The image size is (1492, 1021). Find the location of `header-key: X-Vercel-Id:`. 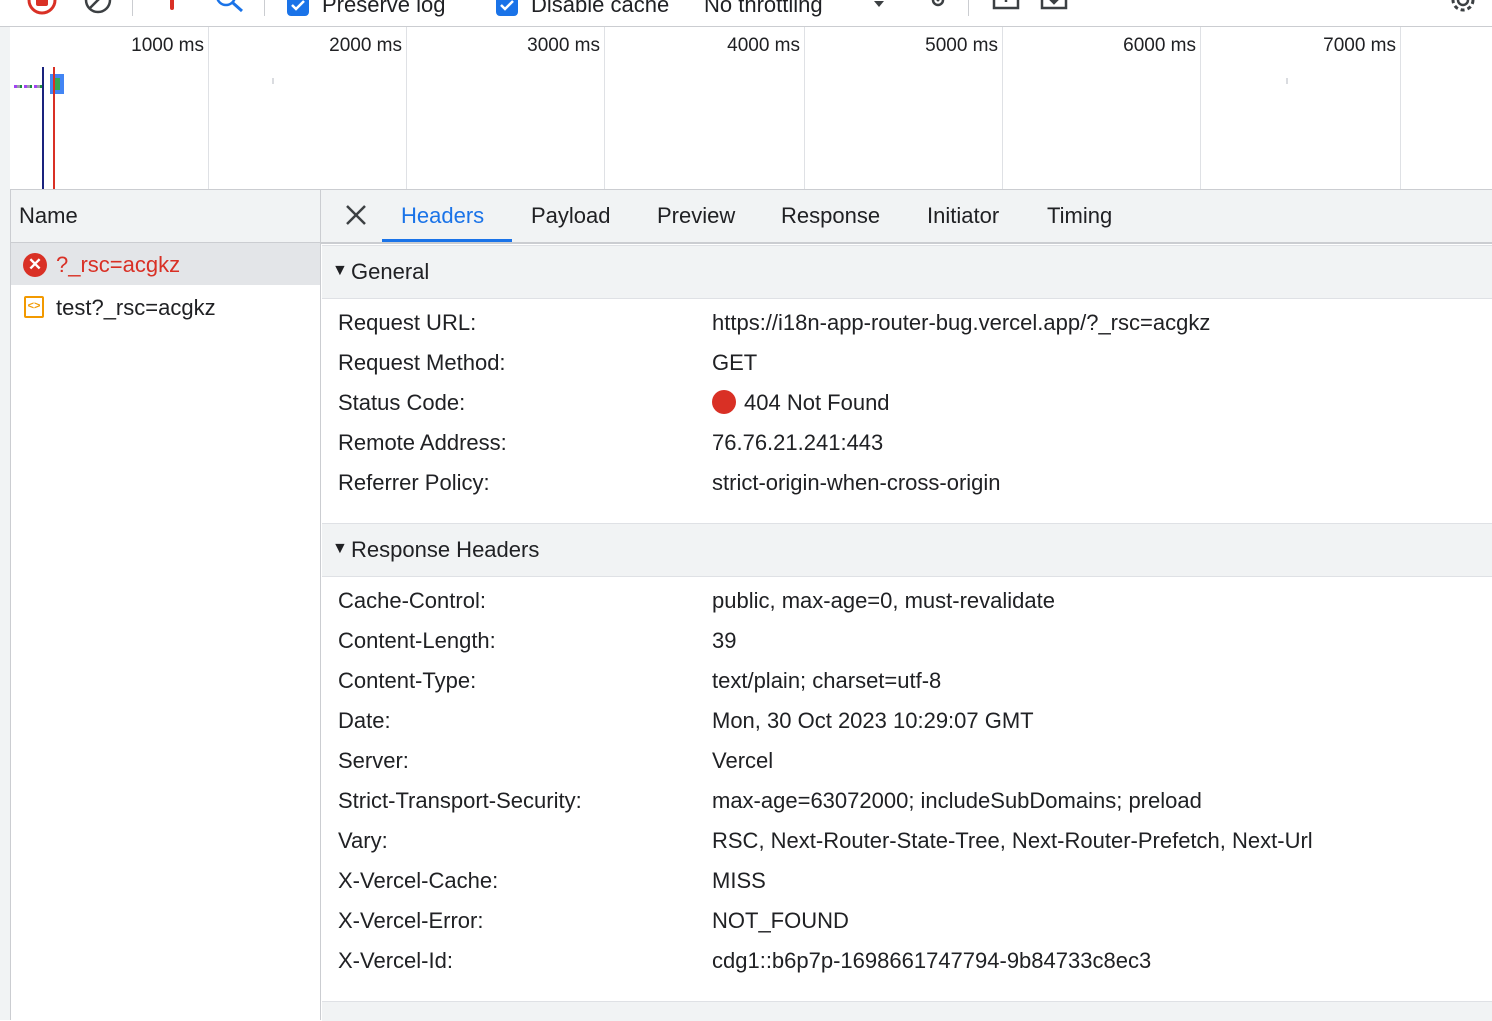

header-key: X-Vercel-Id: is located at coordinates (395, 960).